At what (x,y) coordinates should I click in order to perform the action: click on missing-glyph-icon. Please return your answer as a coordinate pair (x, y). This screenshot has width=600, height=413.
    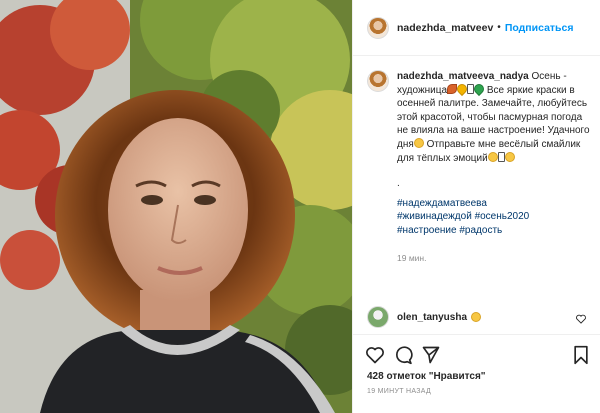
    Looking at the image, I should click on (501, 156).